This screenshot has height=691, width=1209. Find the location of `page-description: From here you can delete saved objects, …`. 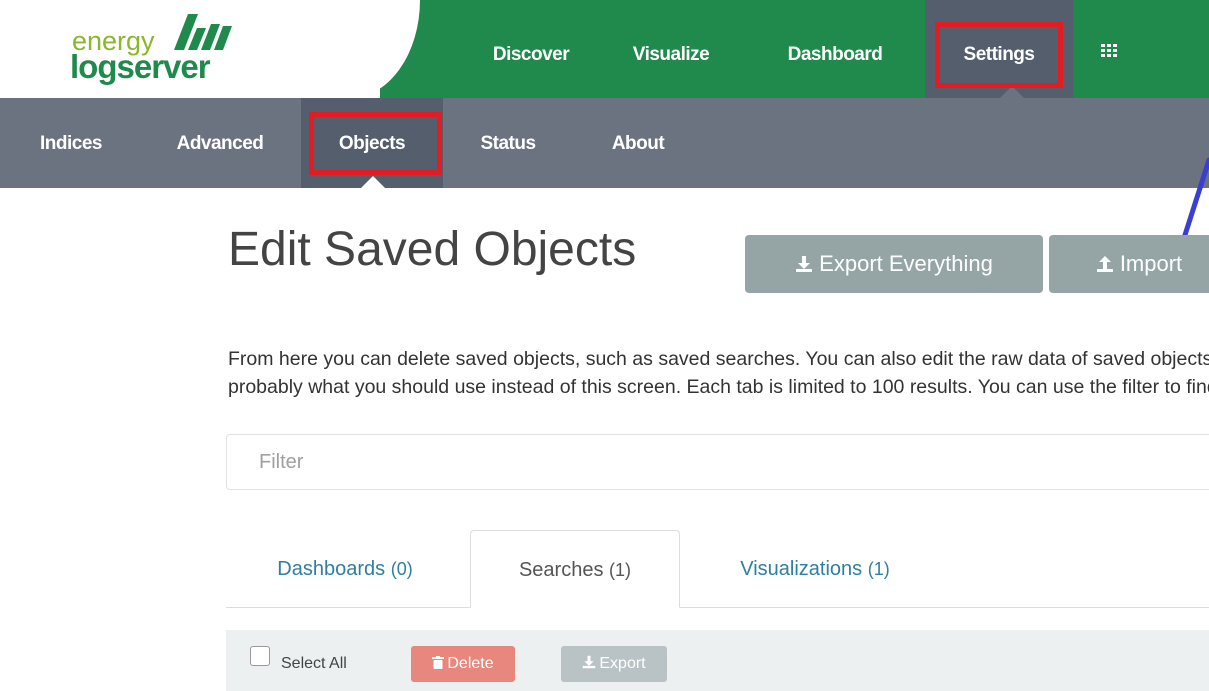

page-description: From here you can delete saved objects, … is located at coordinates (718, 373).